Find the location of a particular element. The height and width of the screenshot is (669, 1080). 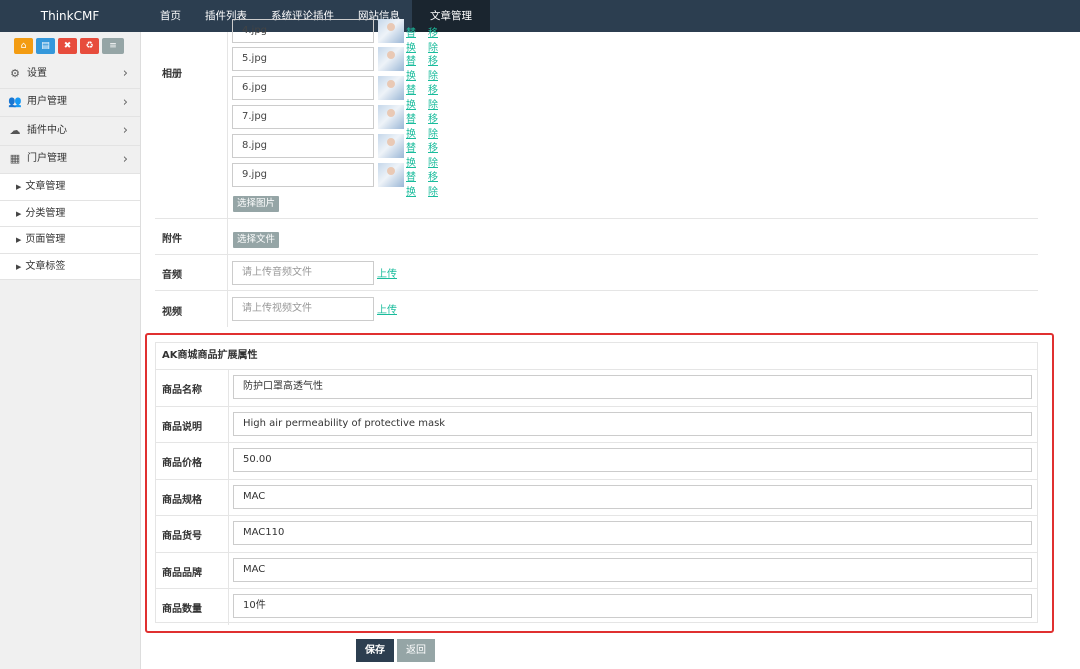

product-desc-input: High air permeability of protective mask is located at coordinates (632, 423).